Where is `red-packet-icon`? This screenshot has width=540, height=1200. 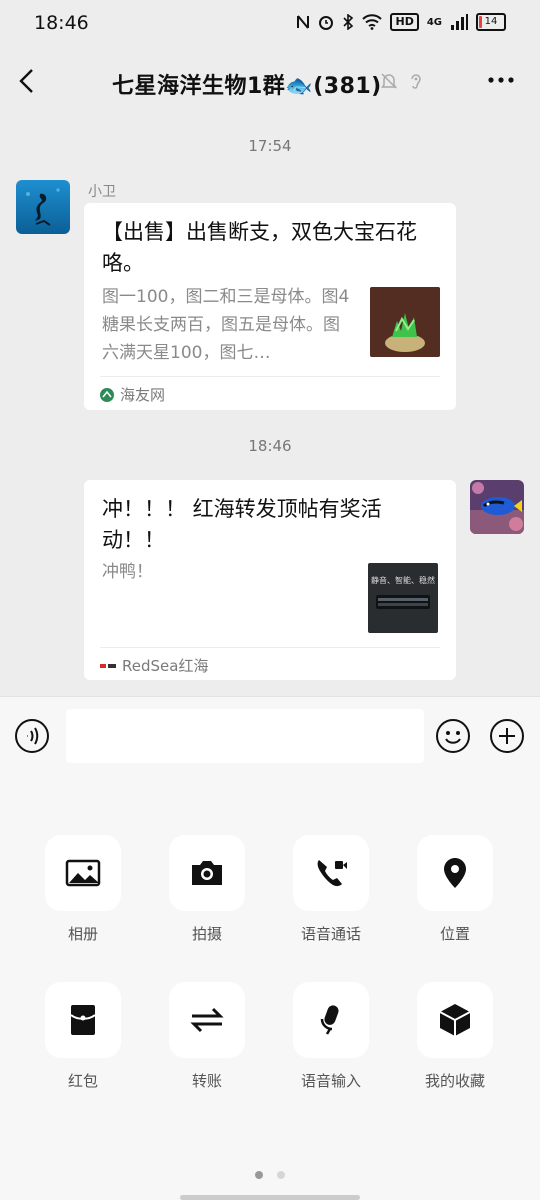 red-packet-icon is located at coordinates (83, 1020).